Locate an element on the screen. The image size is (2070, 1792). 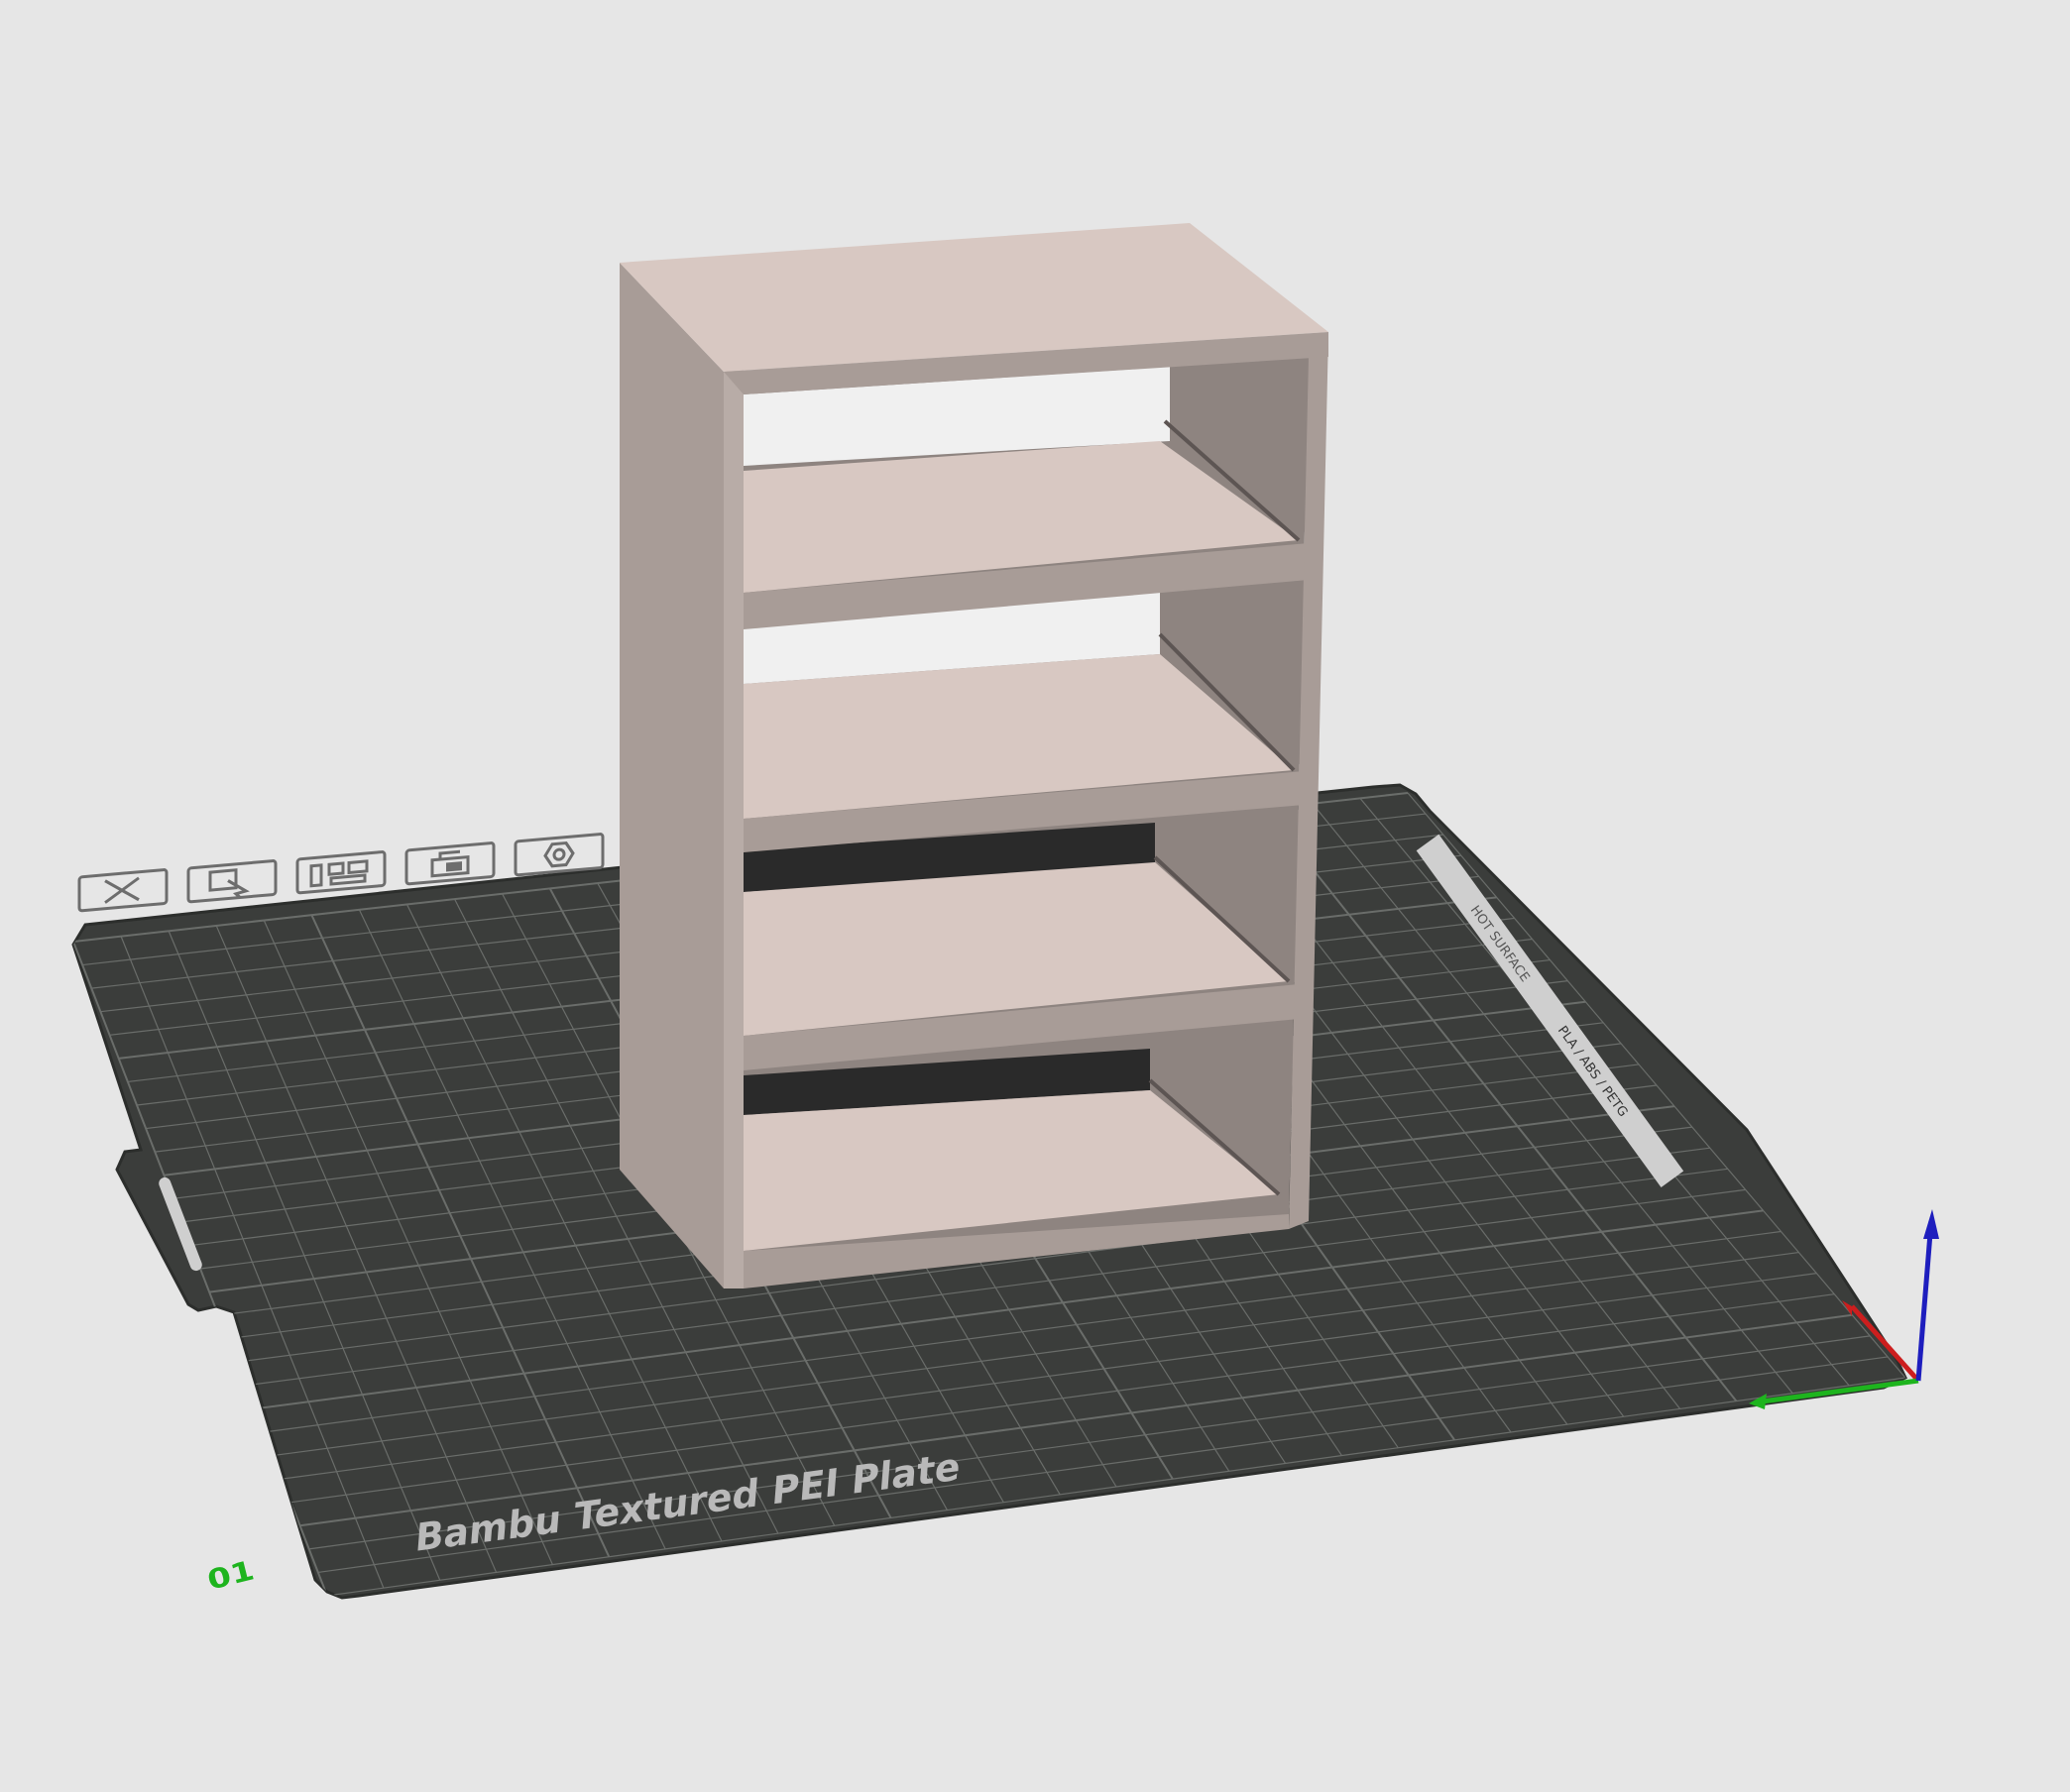
lock-icon is located at coordinates (450, 863).